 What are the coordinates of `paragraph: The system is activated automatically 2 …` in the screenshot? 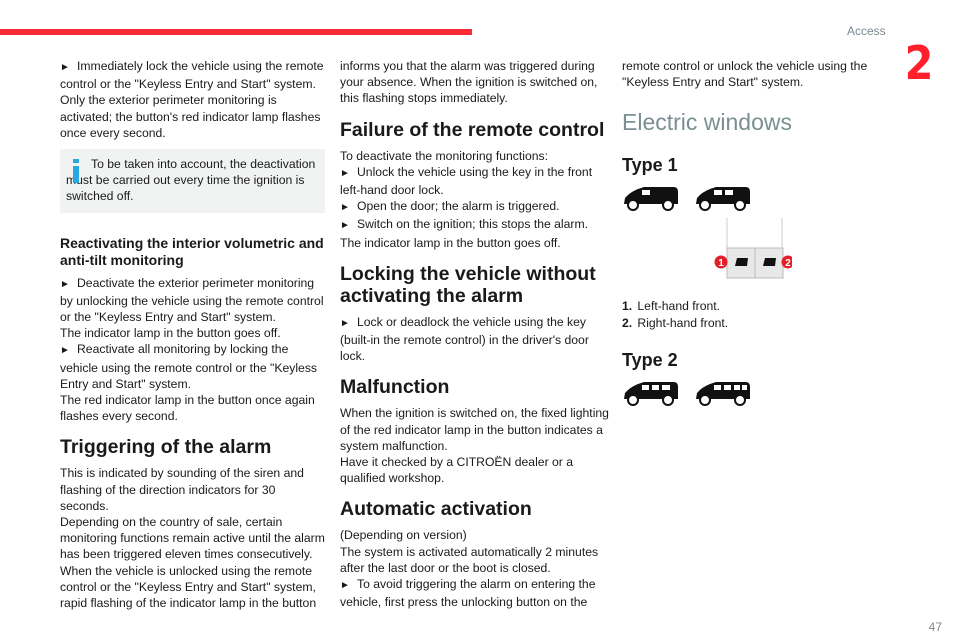 It's located at (469, 559).